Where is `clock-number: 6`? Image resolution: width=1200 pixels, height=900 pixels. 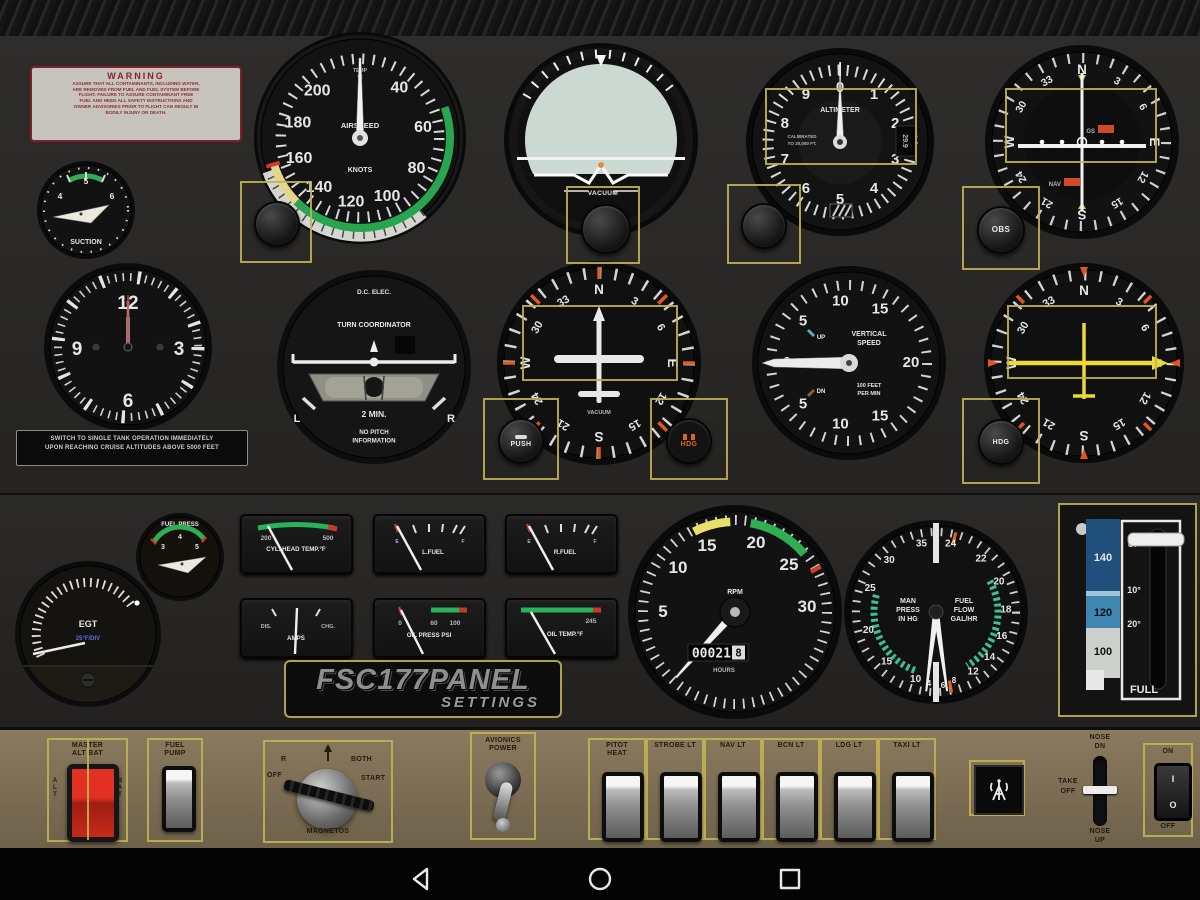
clock-number: 6 is located at coordinates (128, 401).